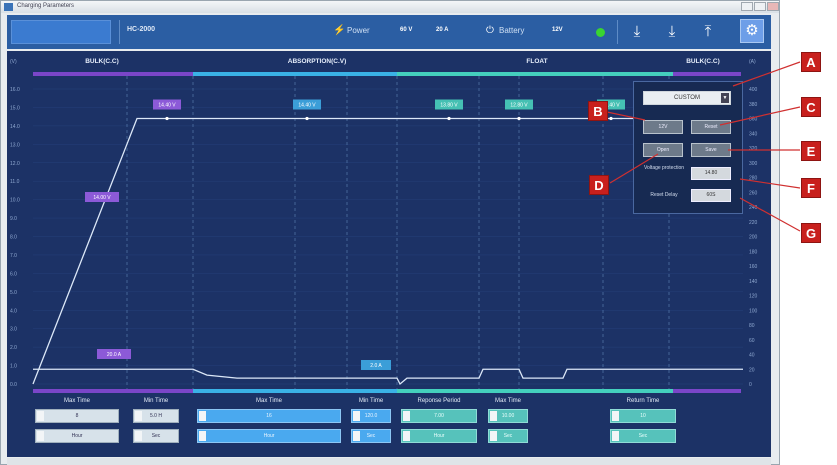 This screenshot has width=837, height=465. What do you see at coordinates (13, 330) in the screenshot?
I see `left-axis-tick: 3.0` at bounding box center [13, 330].